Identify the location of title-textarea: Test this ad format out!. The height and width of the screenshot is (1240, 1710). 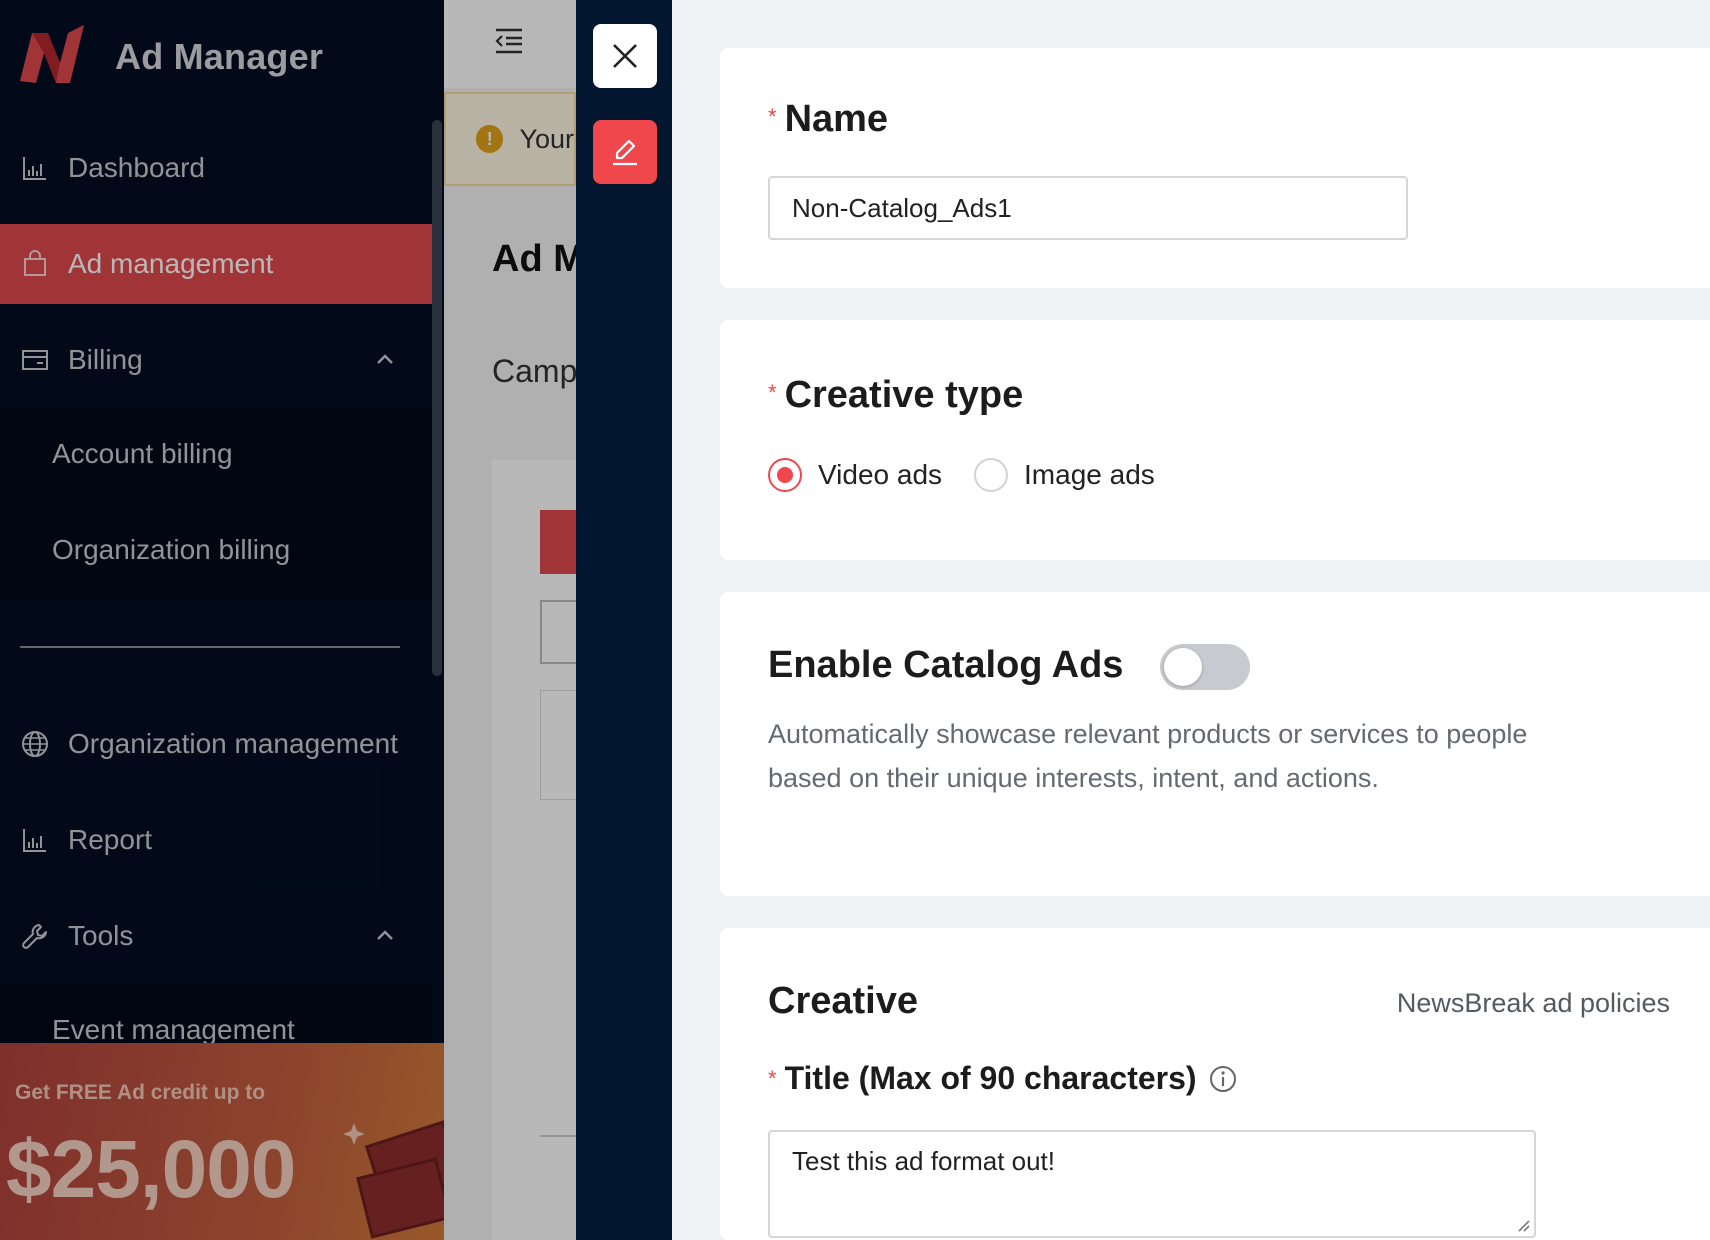
(1152, 1184).